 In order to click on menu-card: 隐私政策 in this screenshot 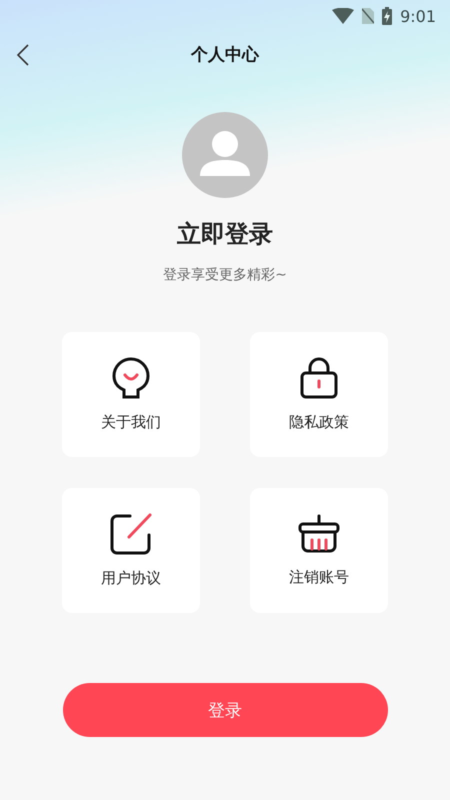, I will do `click(319, 394)`.